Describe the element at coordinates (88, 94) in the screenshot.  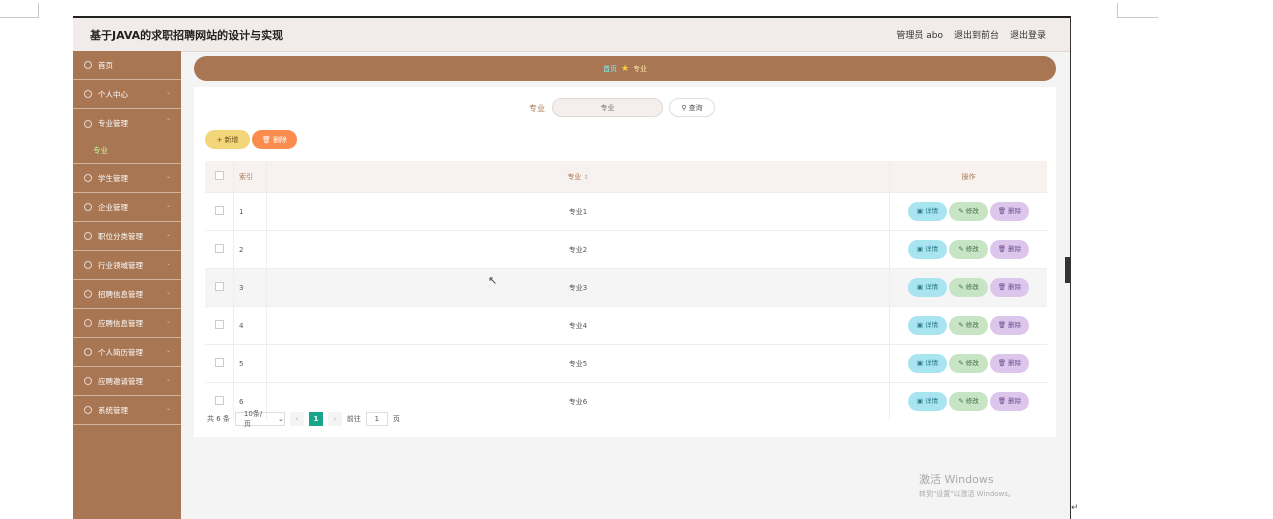
I see `user-icon` at that location.